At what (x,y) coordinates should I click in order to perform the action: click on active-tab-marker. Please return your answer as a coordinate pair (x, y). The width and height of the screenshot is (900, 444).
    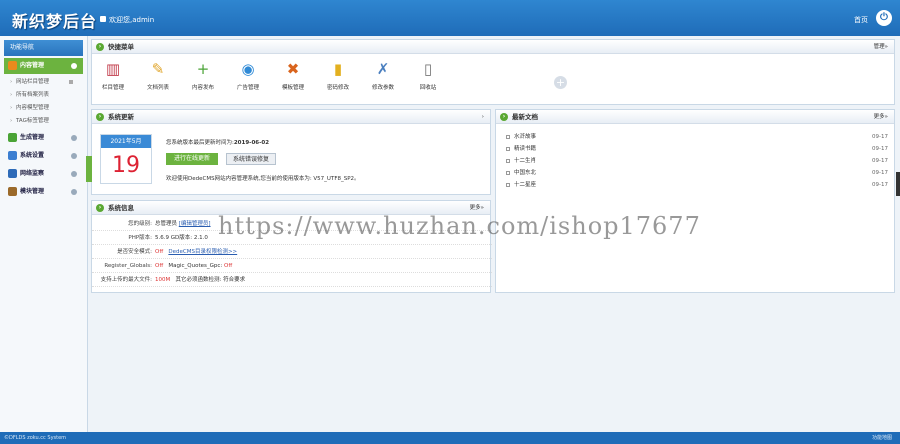
    Looking at the image, I should click on (89, 169).